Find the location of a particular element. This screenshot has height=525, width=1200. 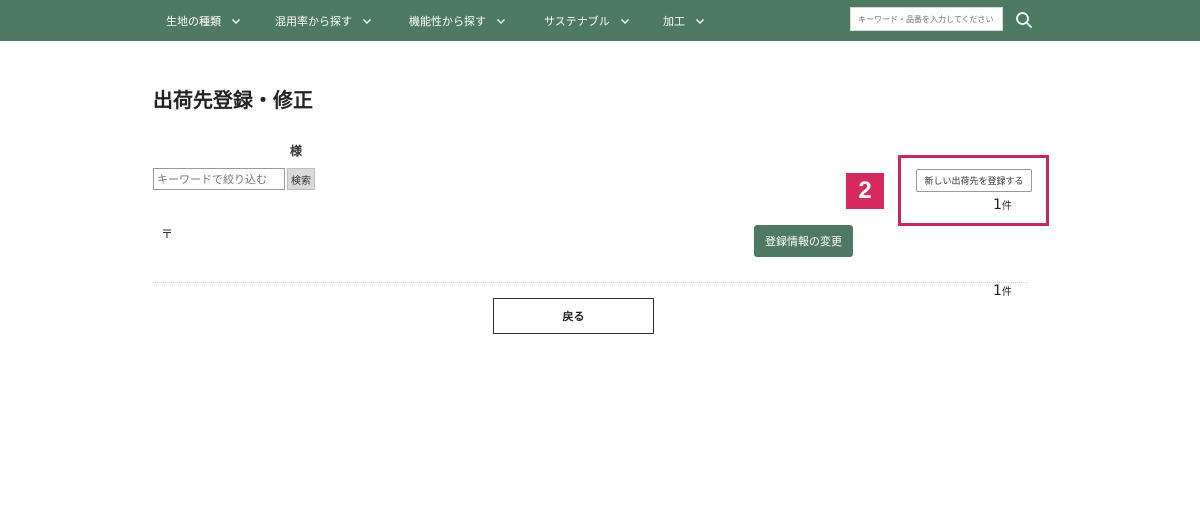

nav-item-functionality: 機能性から探す is located at coordinates (457, 20).